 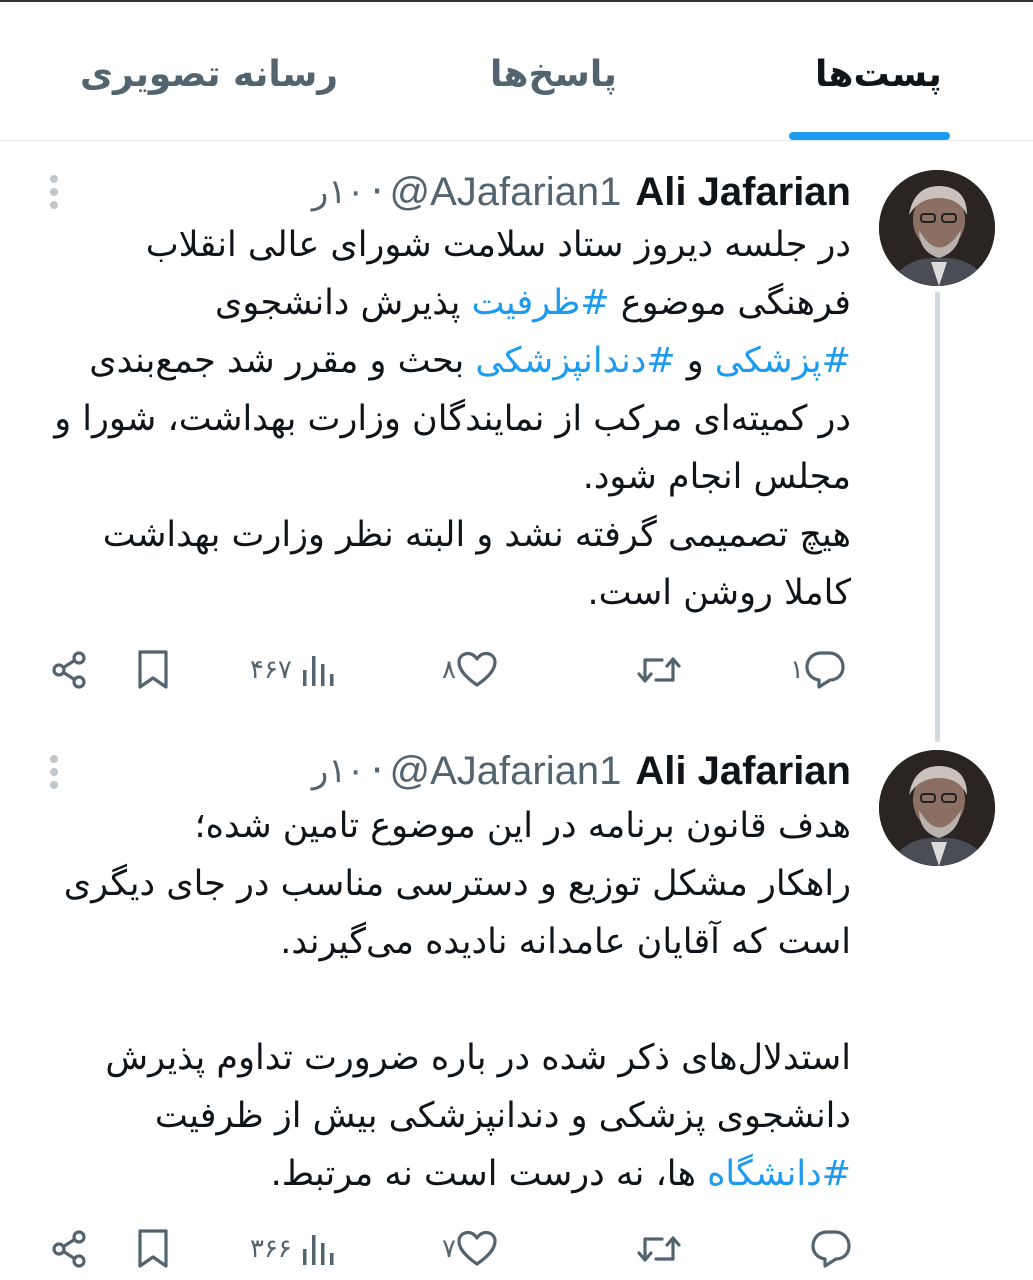 I want to click on views-button: ۴۶۷, so click(x=293, y=670).